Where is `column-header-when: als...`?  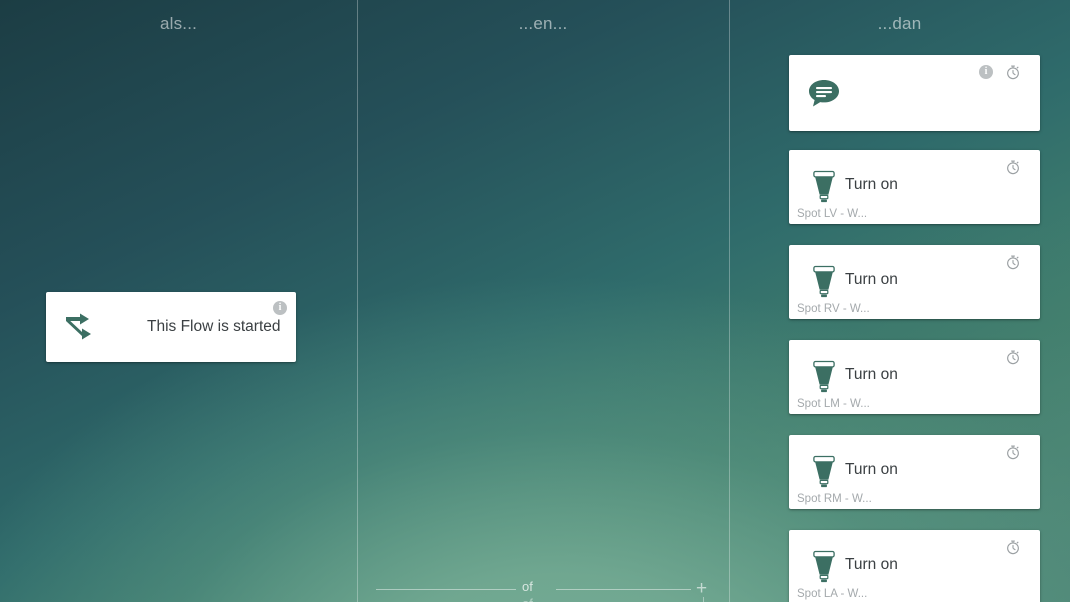
column-header-when: als... is located at coordinates (178, 23).